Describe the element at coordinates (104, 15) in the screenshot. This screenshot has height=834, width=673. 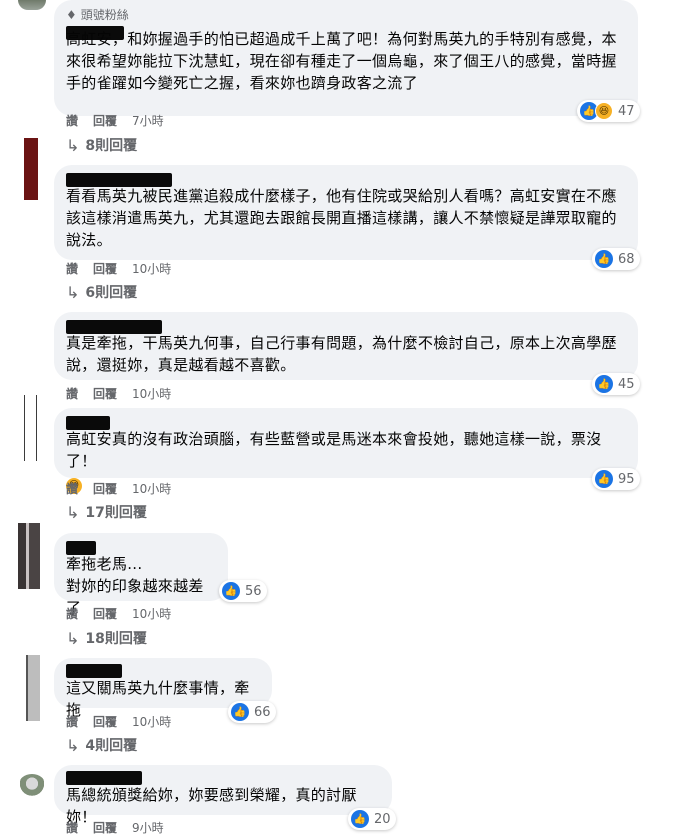
I see `badge-label: 頭號粉絲` at that location.